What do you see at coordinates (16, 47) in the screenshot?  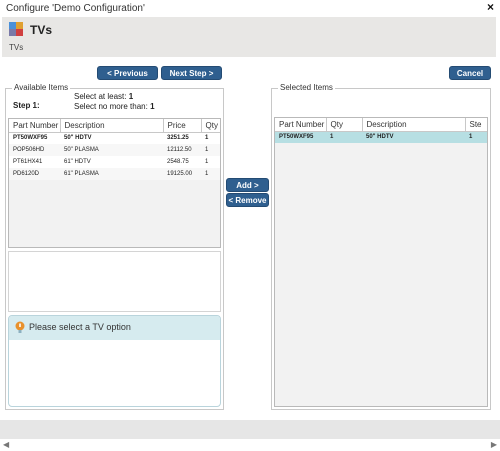 I see `page-subtitle: TVs` at bounding box center [16, 47].